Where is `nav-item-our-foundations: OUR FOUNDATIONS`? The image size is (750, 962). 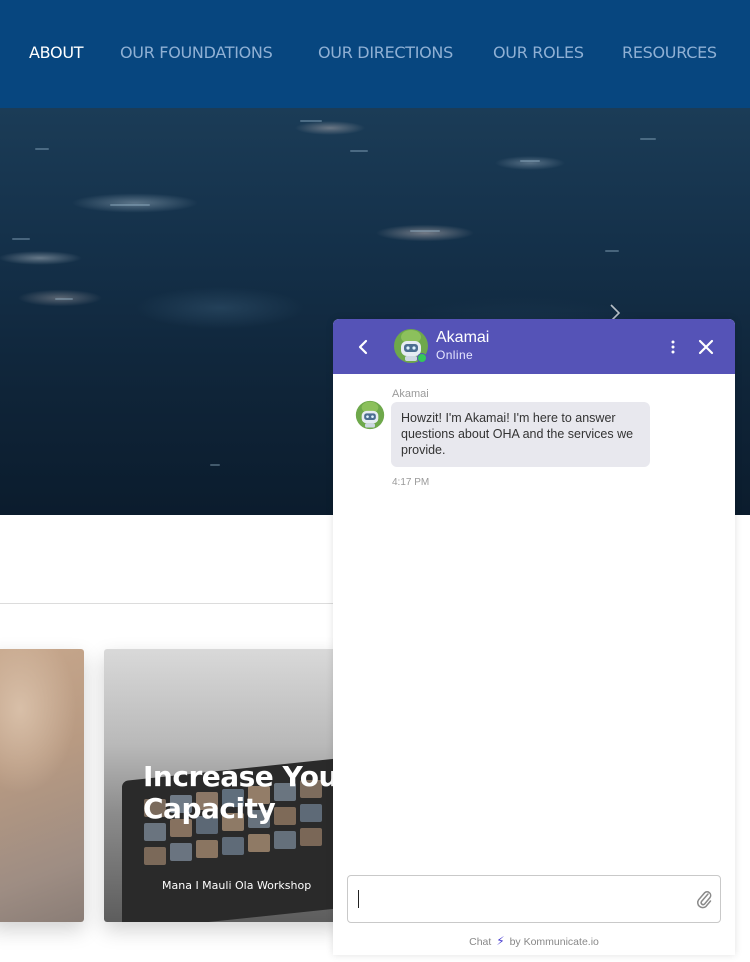 nav-item-our-foundations: OUR FOUNDATIONS is located at coordinates (196, 52).